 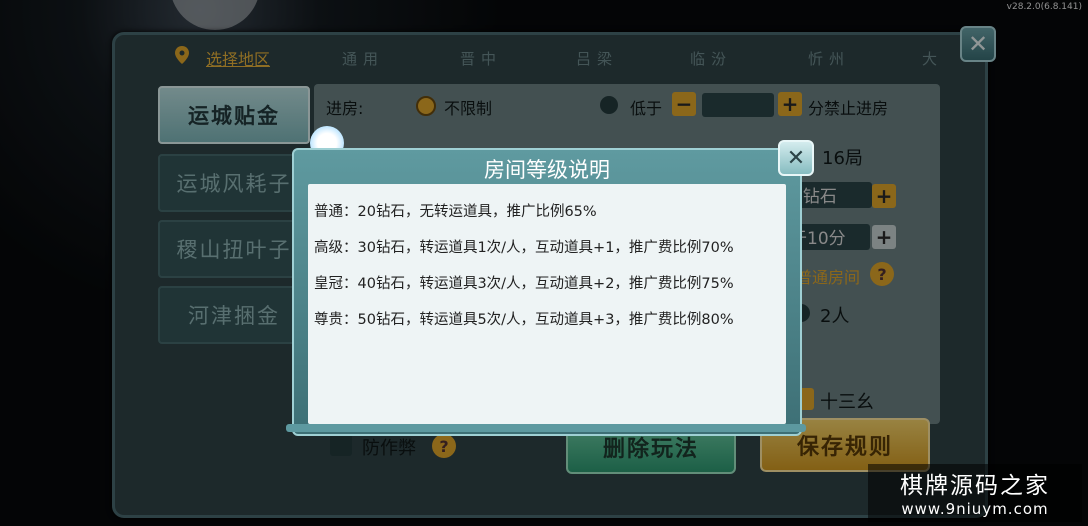 I want to click on watermark: 棋牌源码之家 www.9niuym.com, so click(x=975, y=493).